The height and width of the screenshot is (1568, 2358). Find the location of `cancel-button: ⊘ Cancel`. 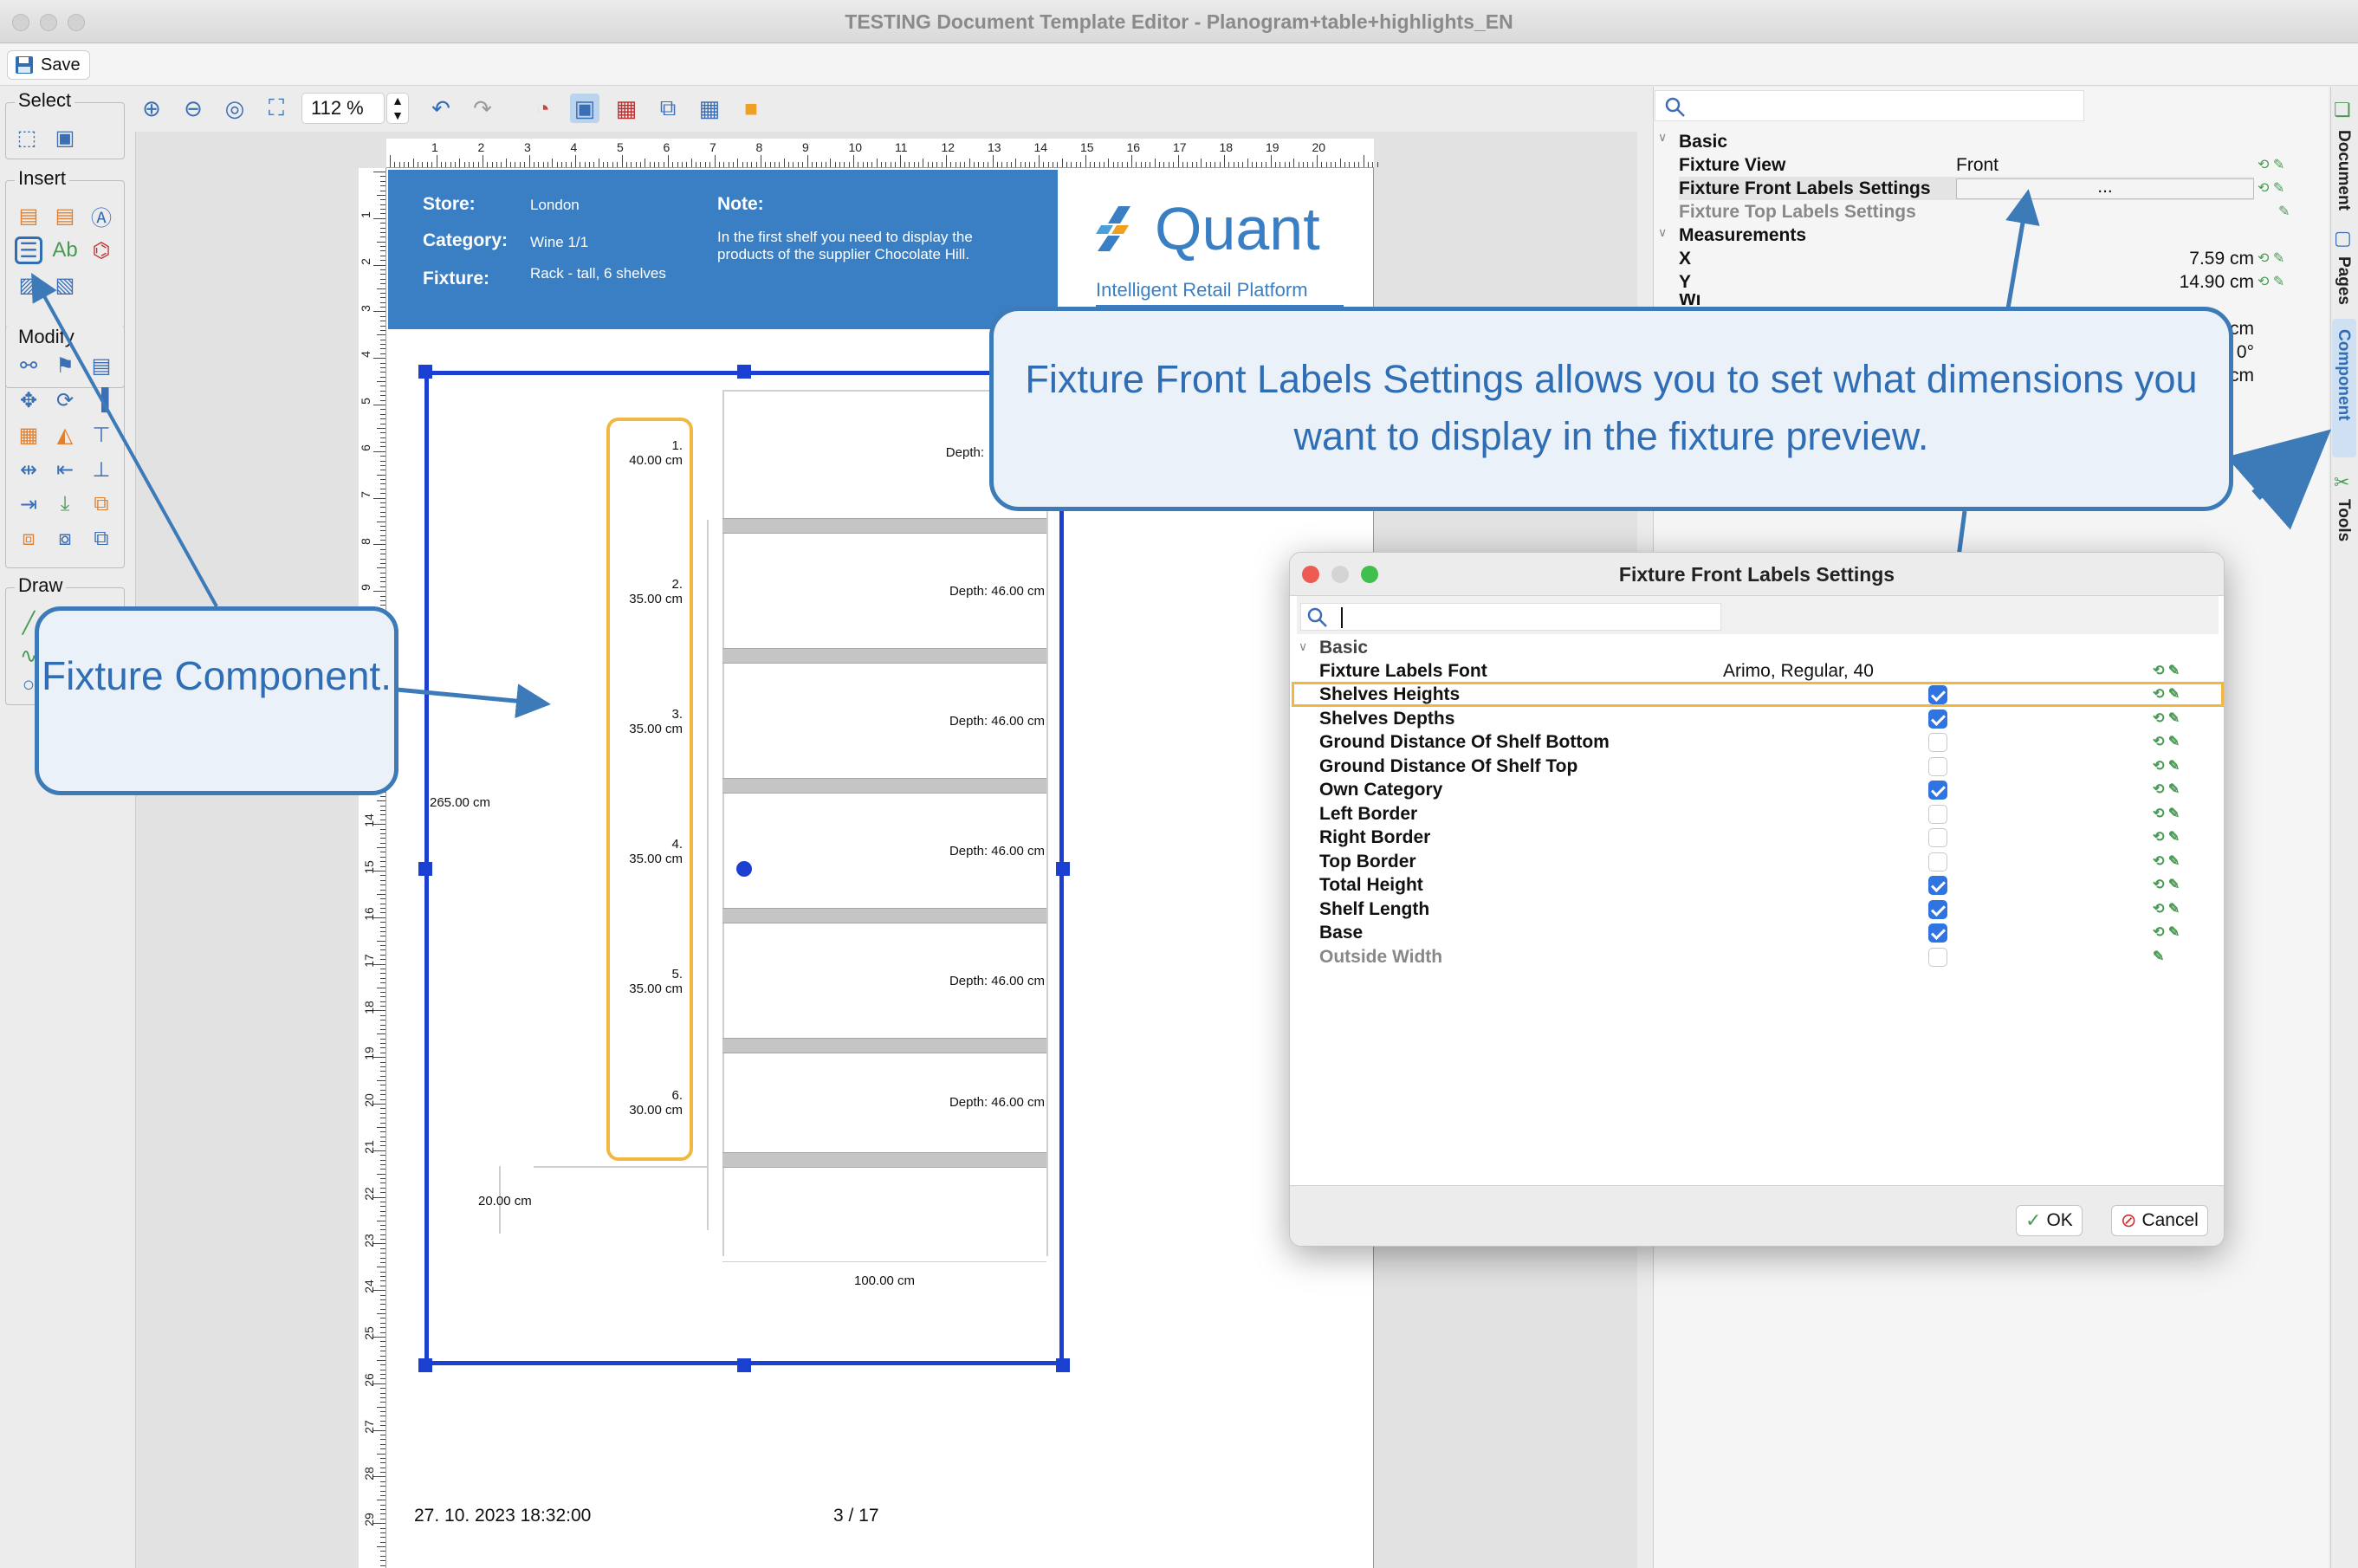

cancel-button: ⊘ Cancel is located at coordinates (2159, 1220).